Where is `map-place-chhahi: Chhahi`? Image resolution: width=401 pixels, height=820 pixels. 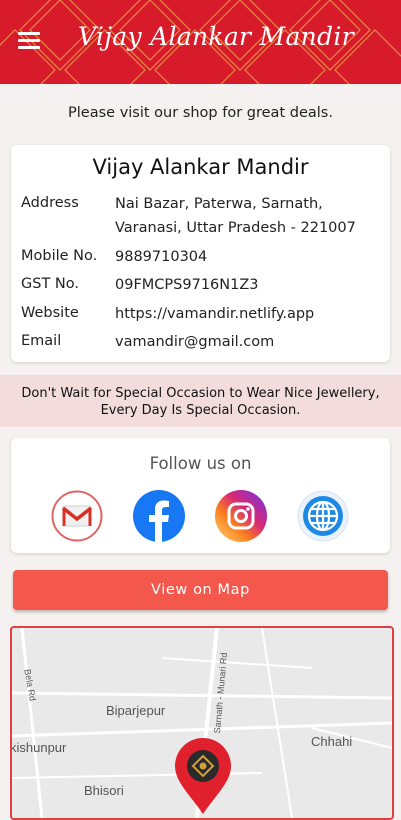
map-place-chhahi: Chhahi is located at coordinates (332, 741).